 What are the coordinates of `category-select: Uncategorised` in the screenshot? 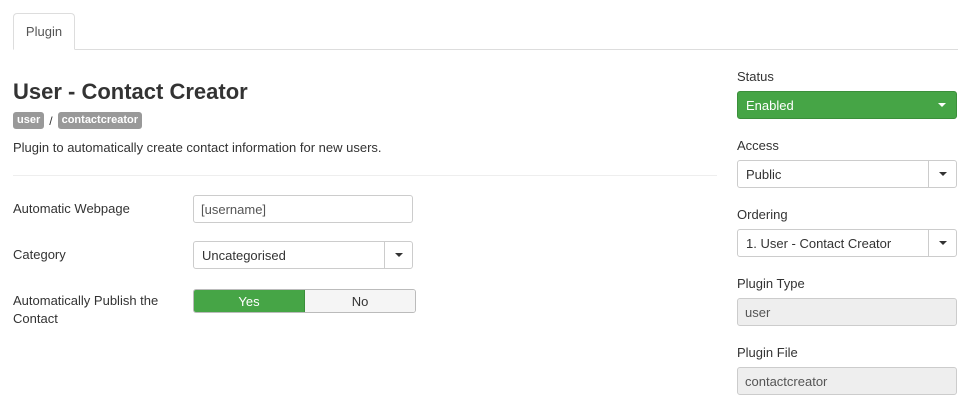 It's located at (303, 255).